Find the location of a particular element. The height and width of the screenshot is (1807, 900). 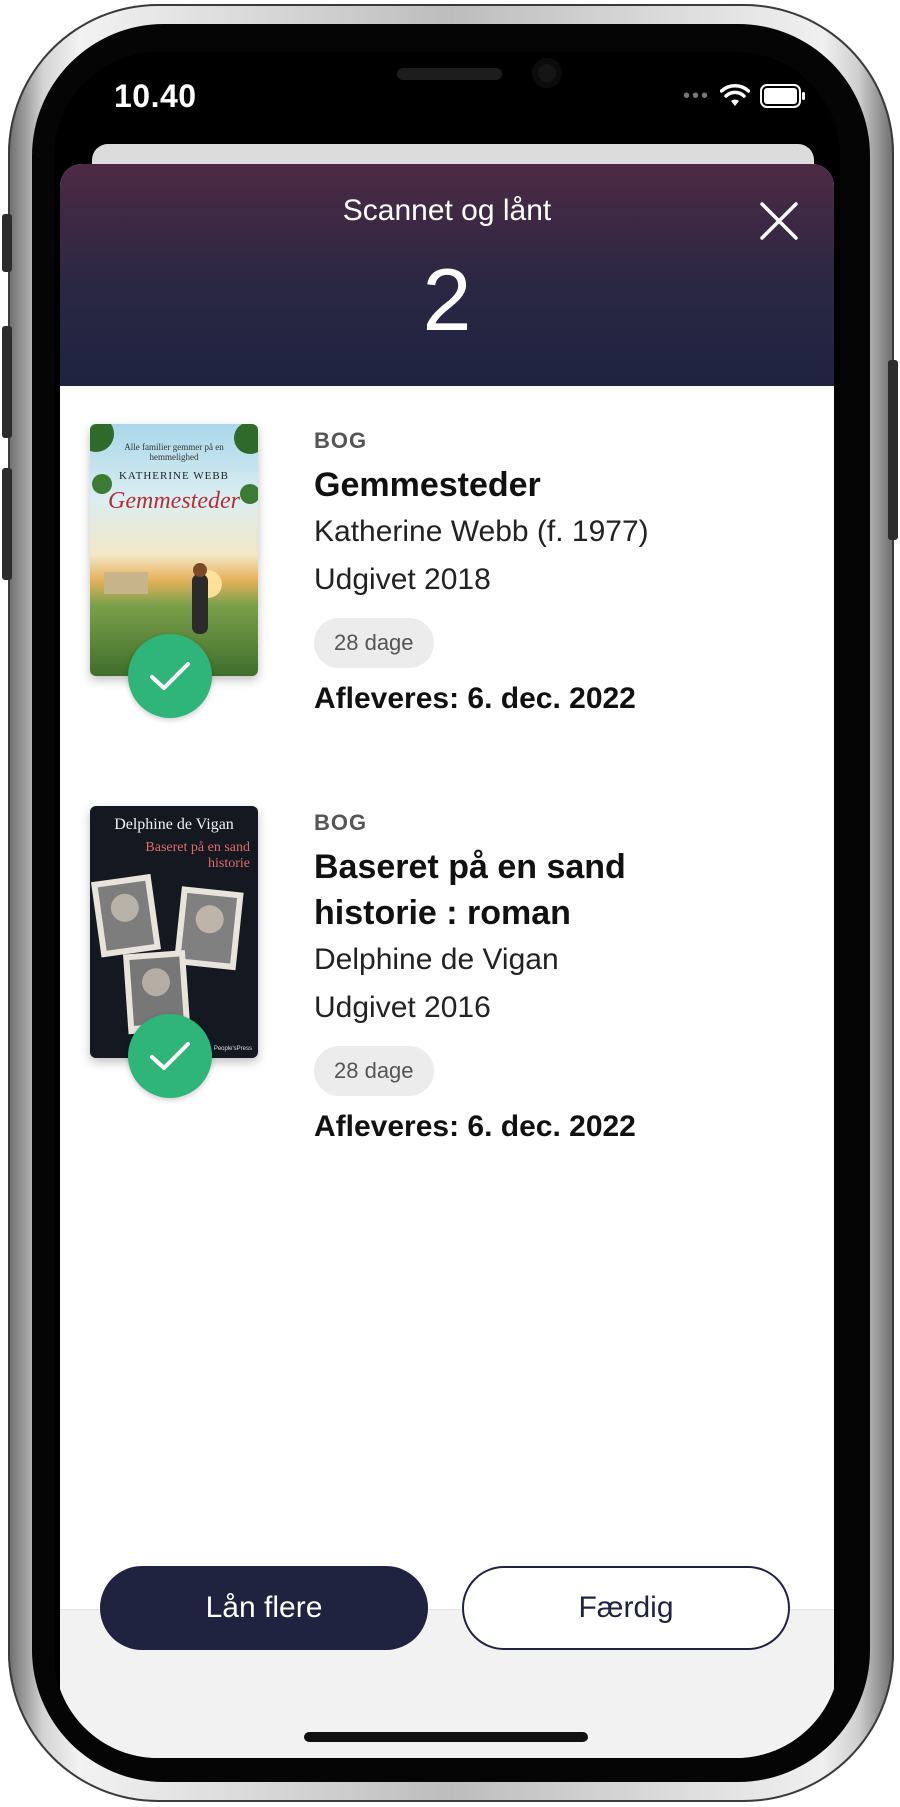

cover-title: Gemmesteder is located at coordinates (174, 501).